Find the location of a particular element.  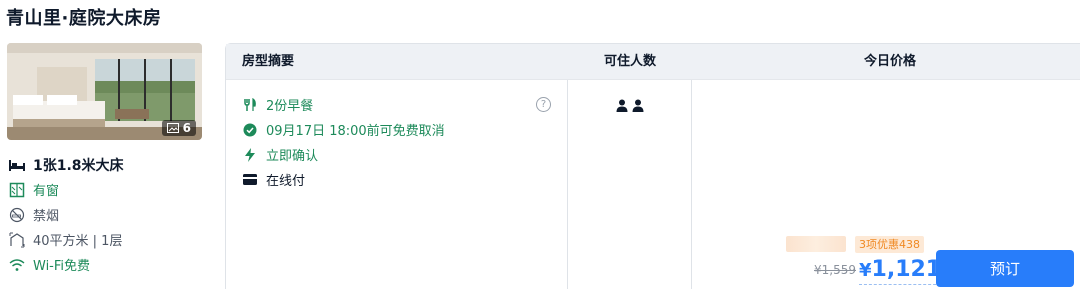

benefit-payment: 在线付 is located at coordinates (273, 179).